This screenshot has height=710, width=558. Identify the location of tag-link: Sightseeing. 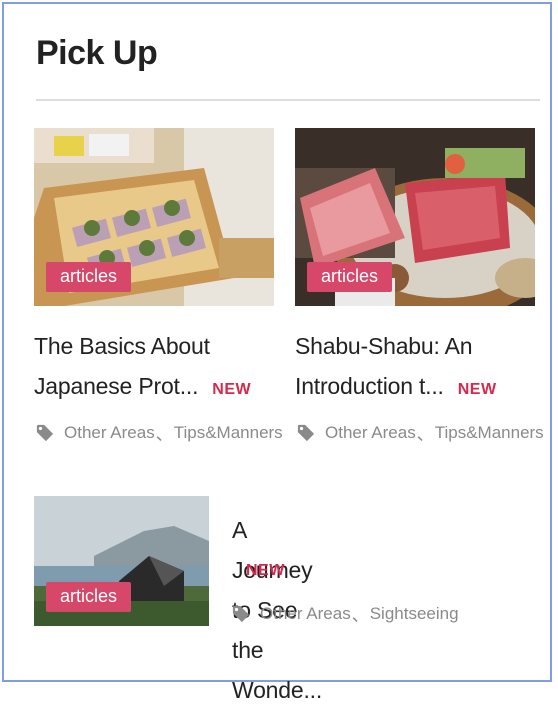
(414, 614).